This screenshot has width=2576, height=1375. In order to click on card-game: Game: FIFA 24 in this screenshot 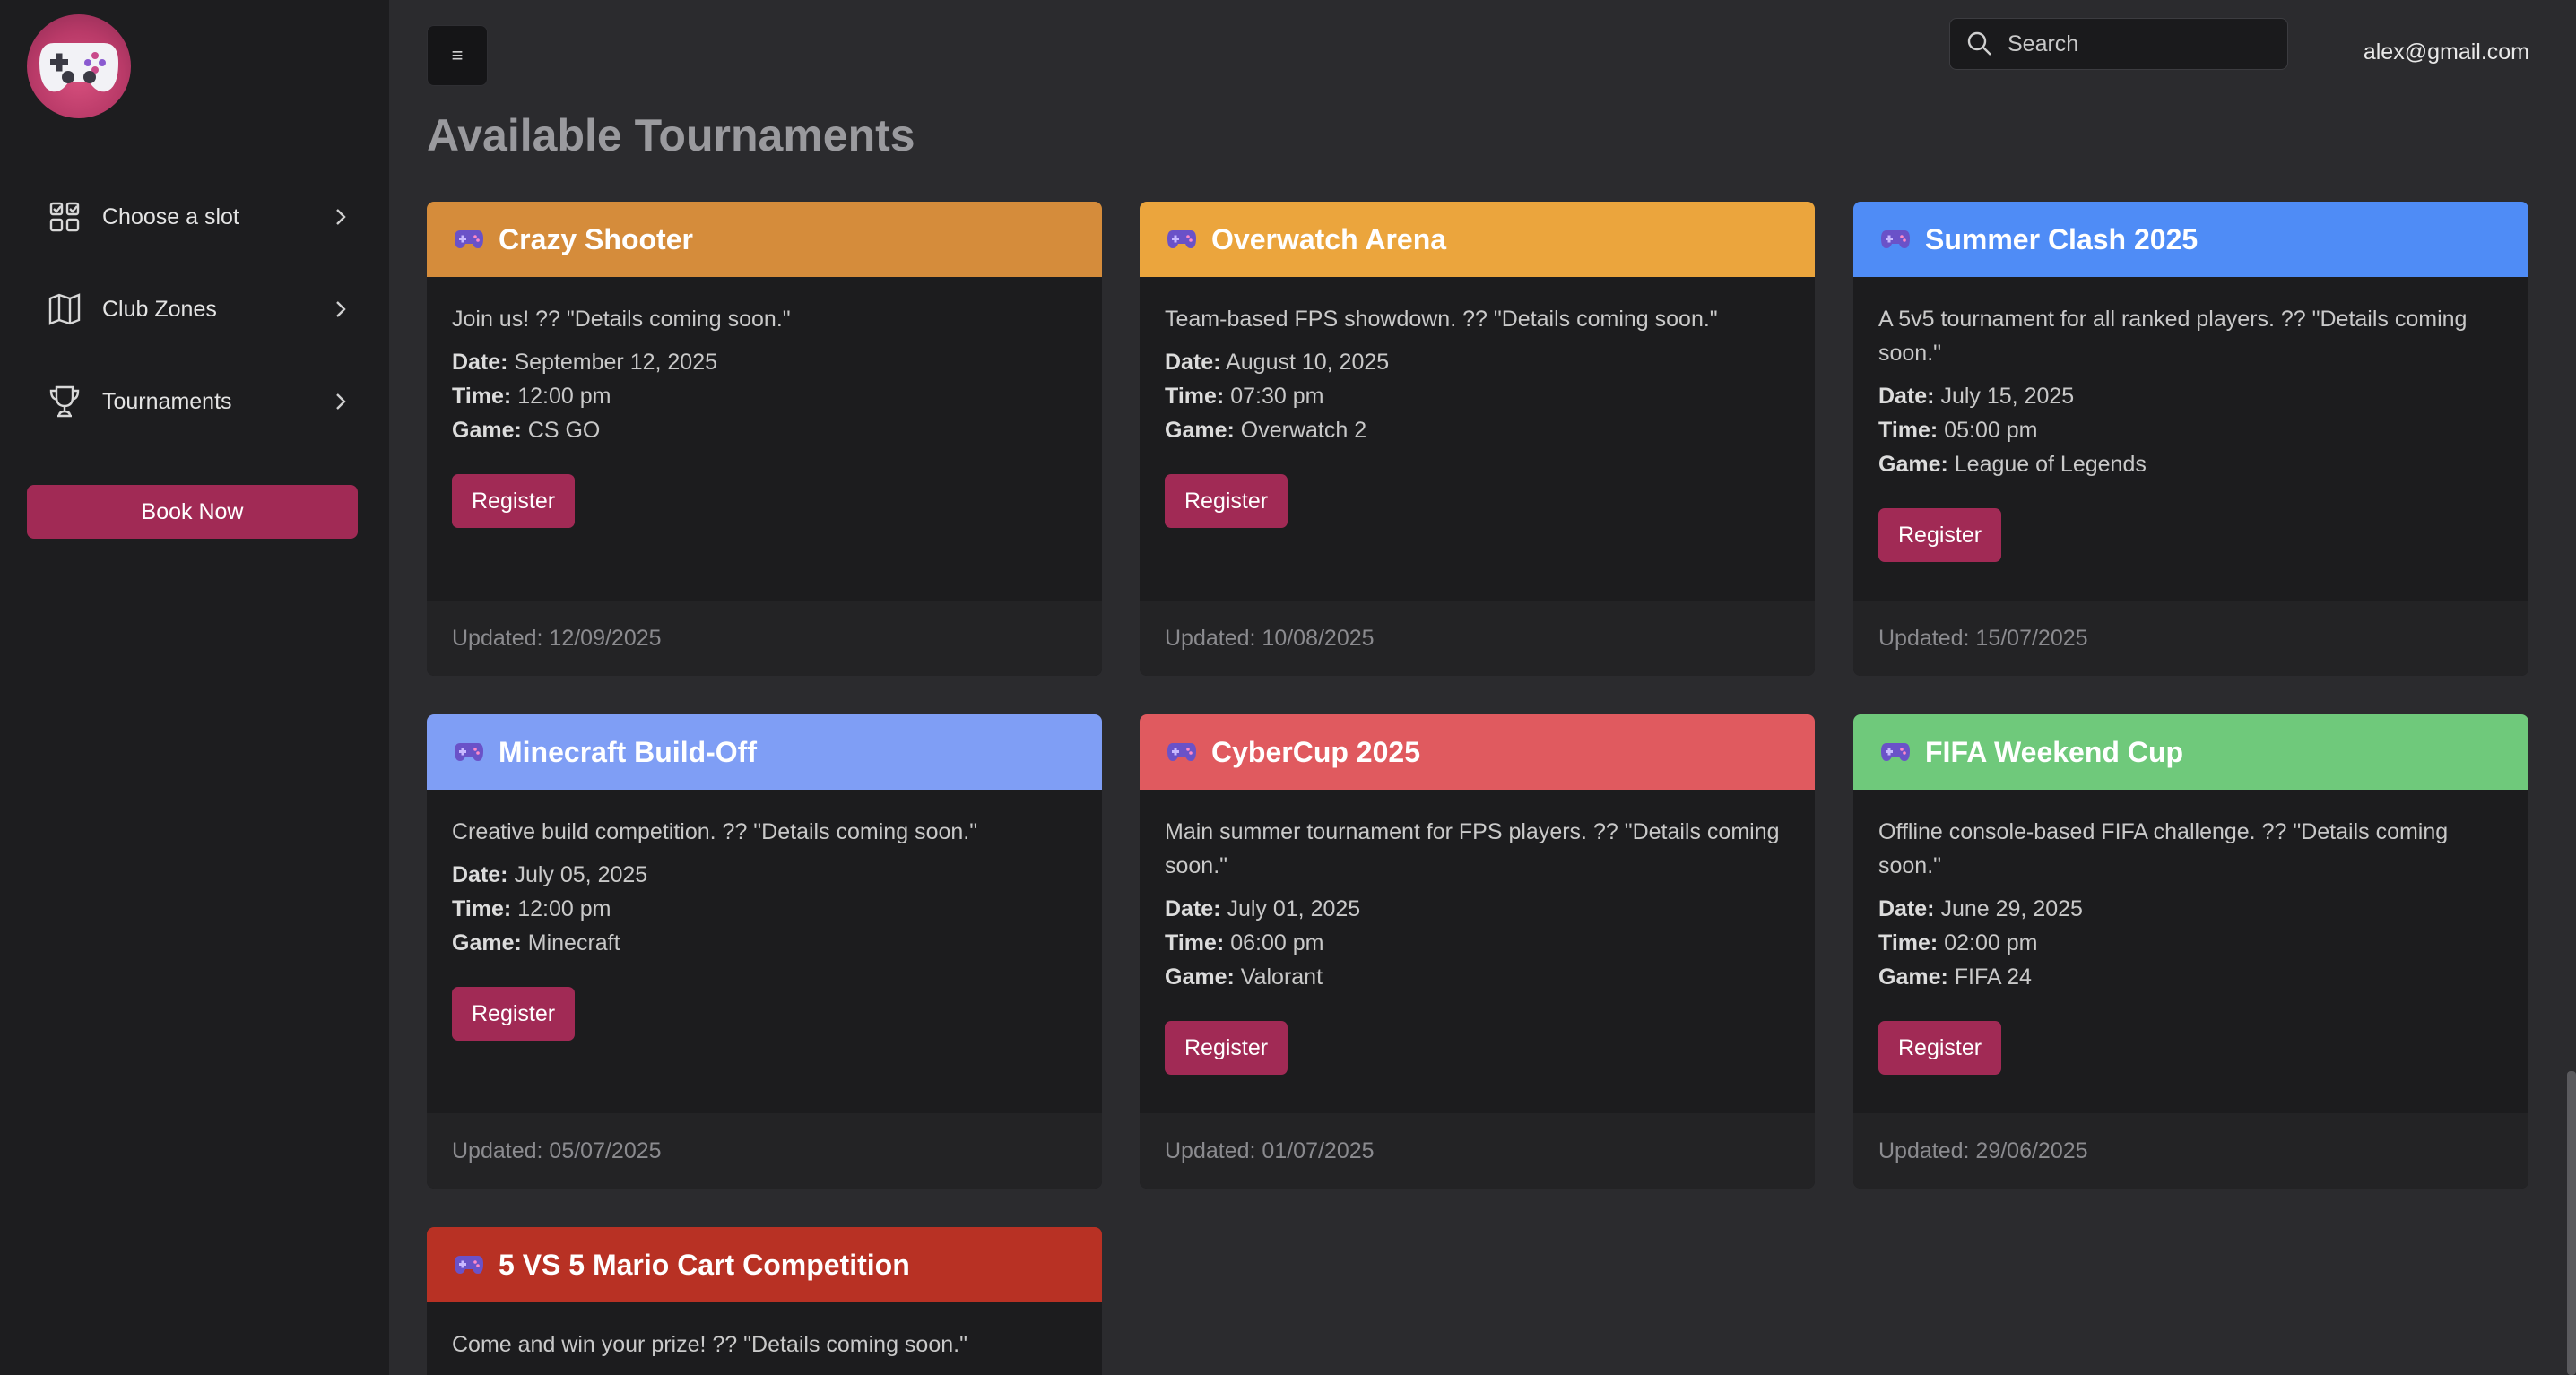, I will do `click(2190, 977)`.